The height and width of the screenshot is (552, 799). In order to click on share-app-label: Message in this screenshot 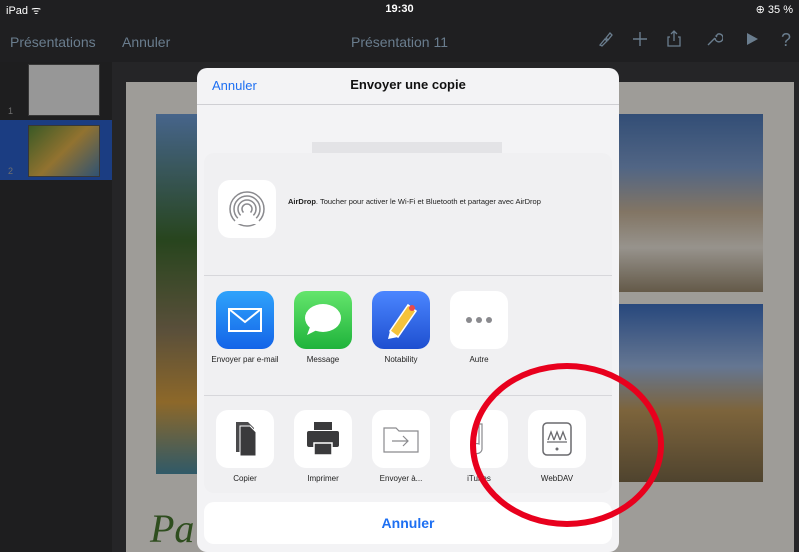, I will do `click(323, 359)`.